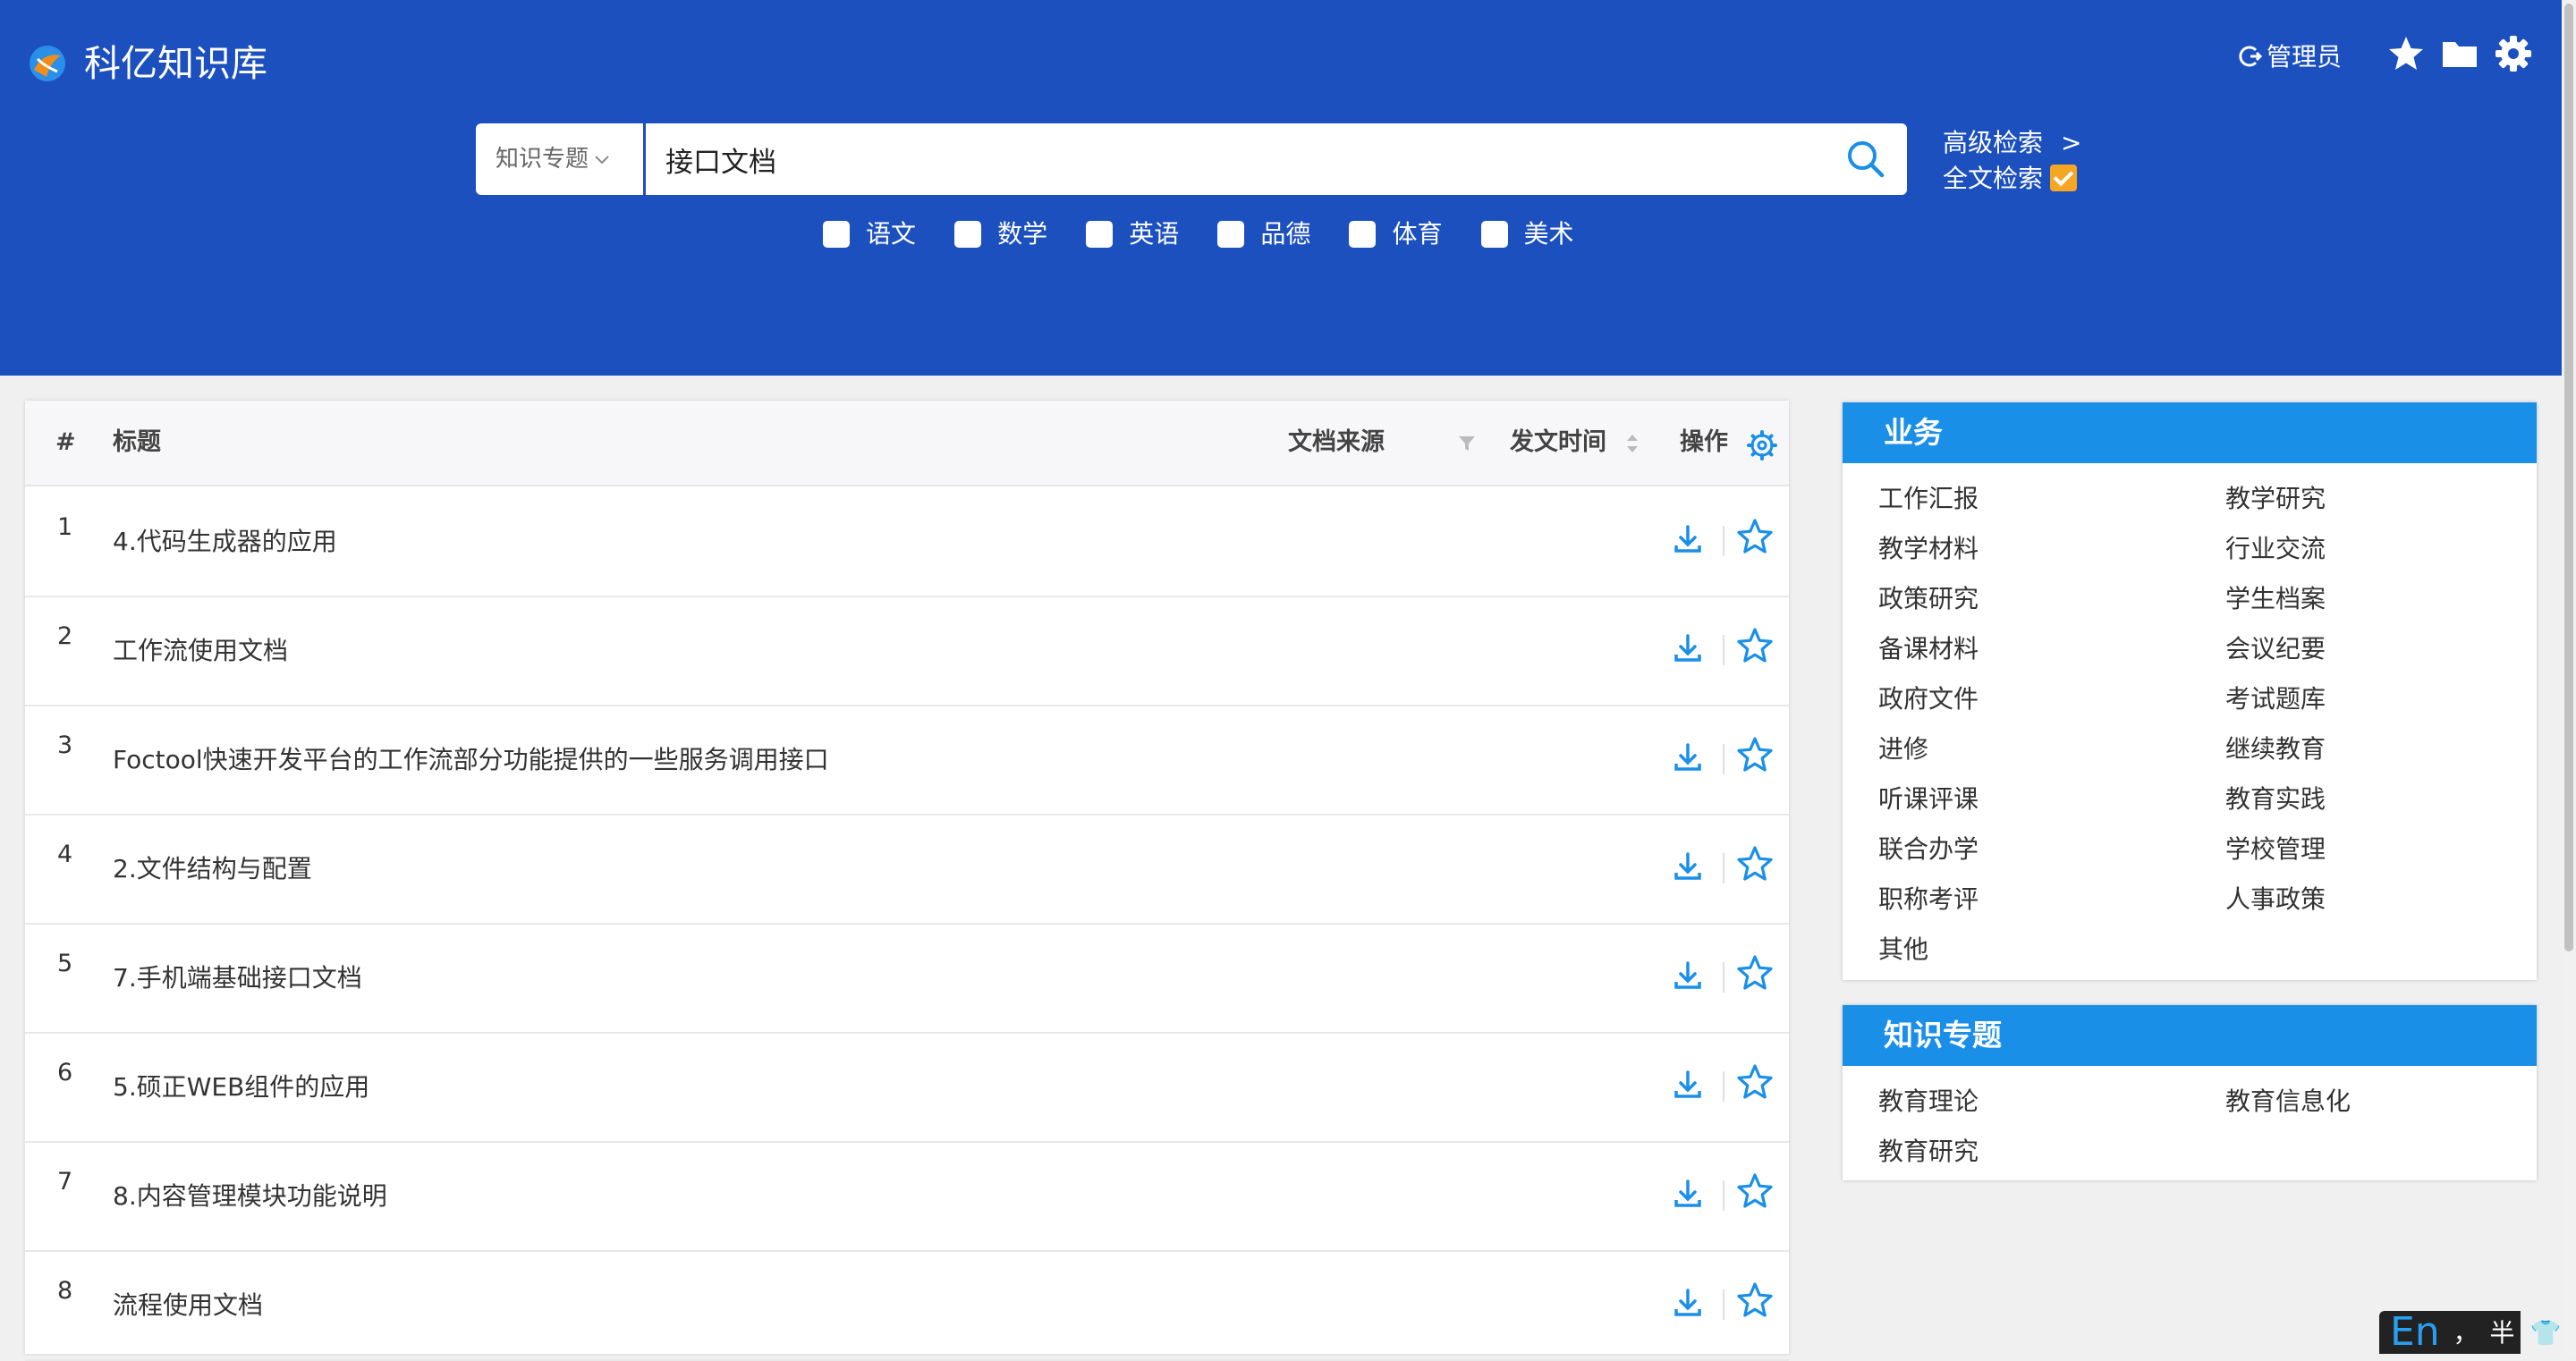  I want to click on scrollbar-thumb, so click(2568, 477).